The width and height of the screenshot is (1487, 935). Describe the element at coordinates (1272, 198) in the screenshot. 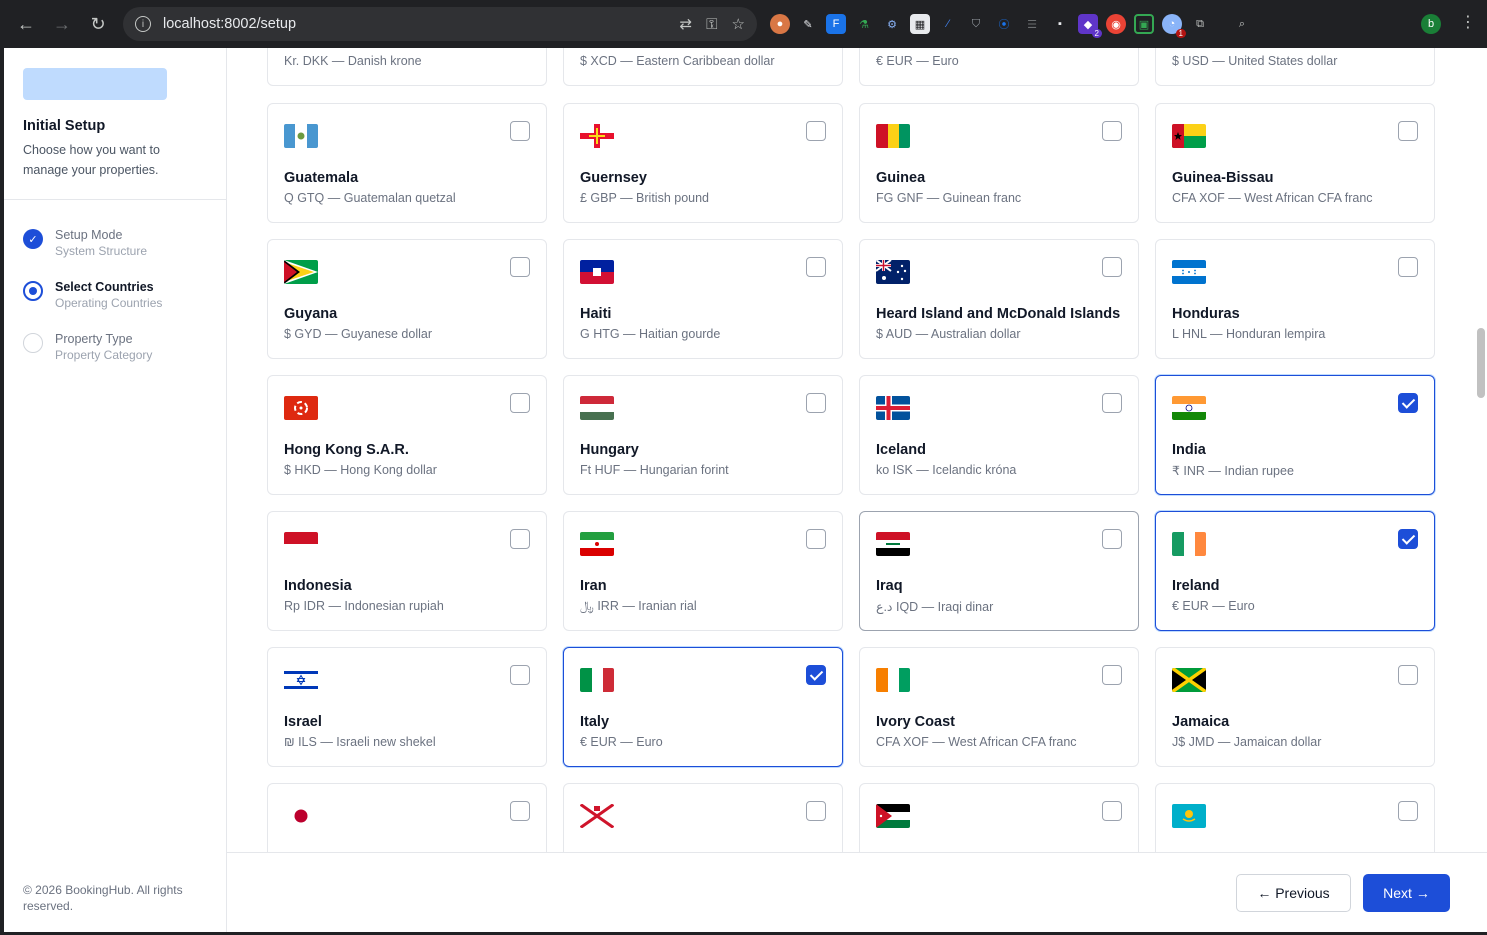

I see `country-currency: CFA XOF — West African CFA franc` at that location.